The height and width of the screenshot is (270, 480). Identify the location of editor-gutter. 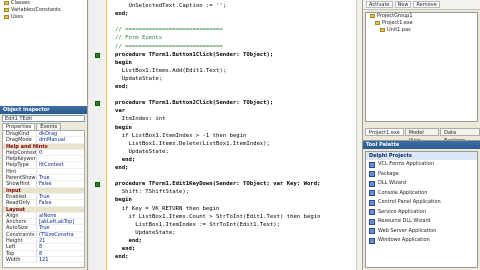
(98, 135).